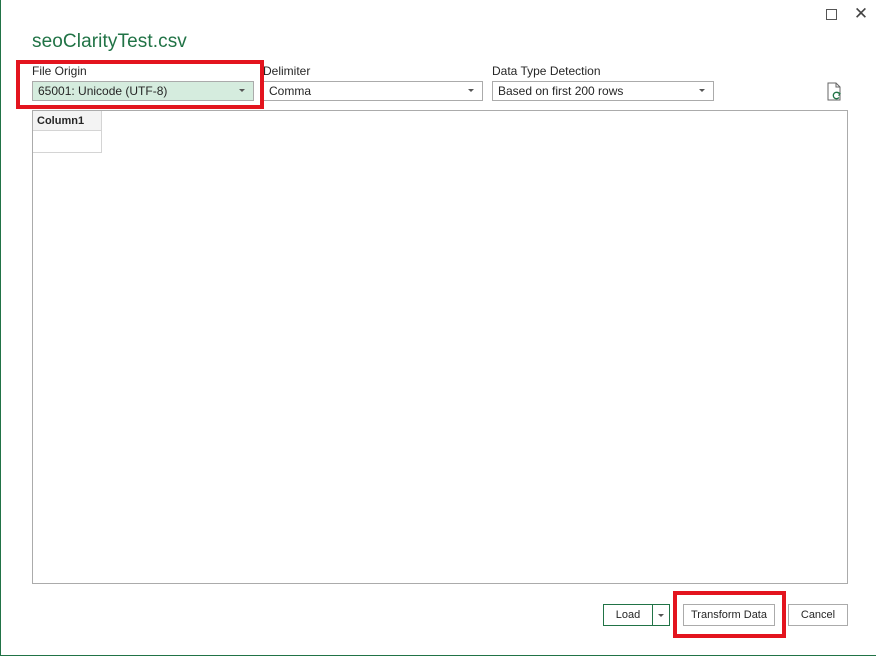 This screenshot has height=657, width=877. I want to click on load-dropdown-button, so click(661, 615).